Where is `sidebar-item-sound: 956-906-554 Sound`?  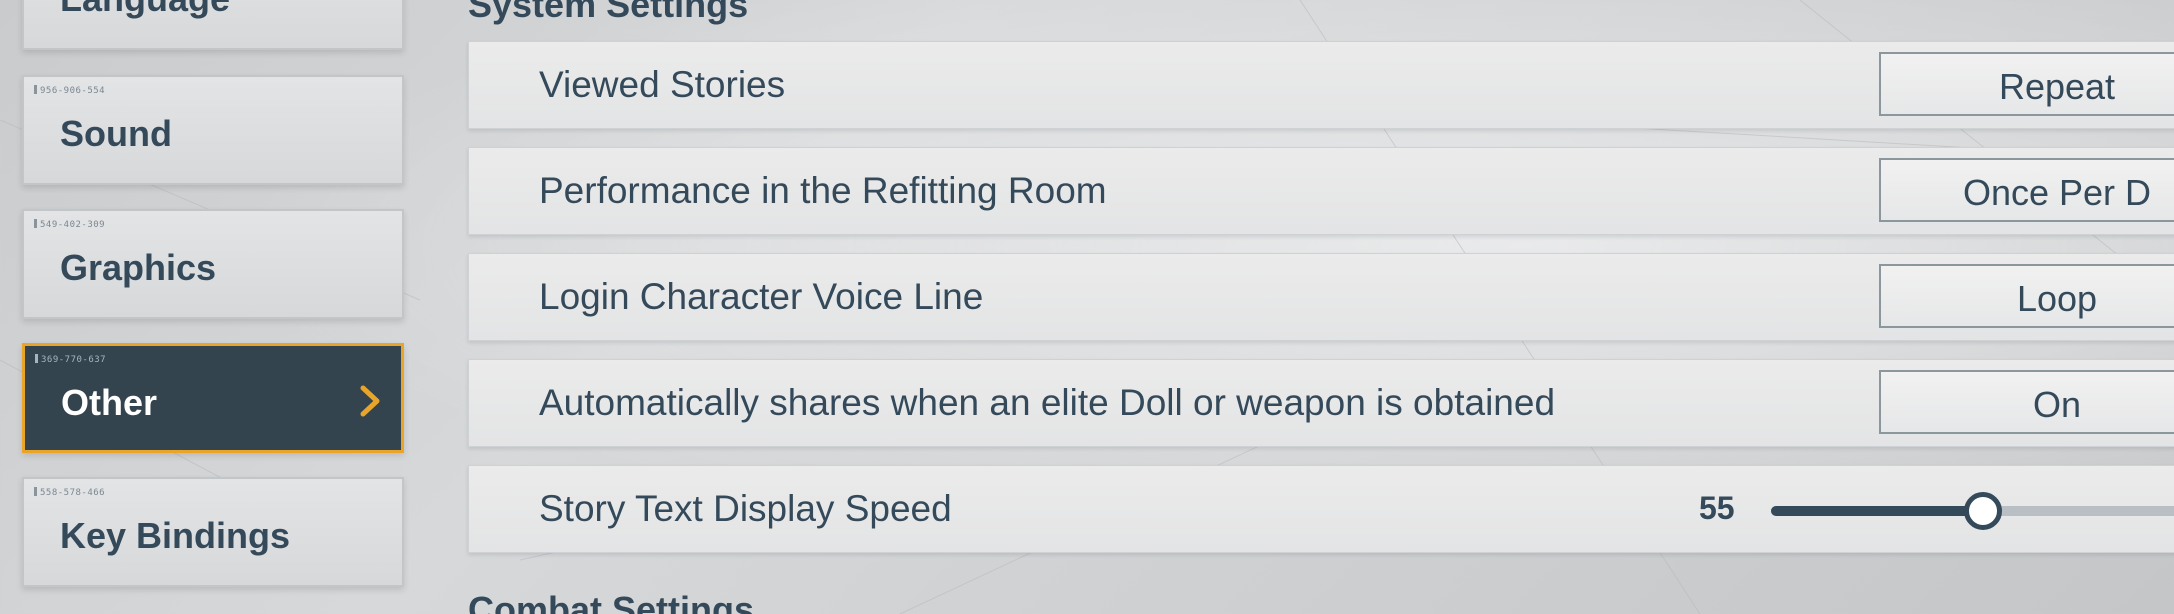 sidebar-item-sound: 956-906-554 Sound is located at coordinates (213, 130).